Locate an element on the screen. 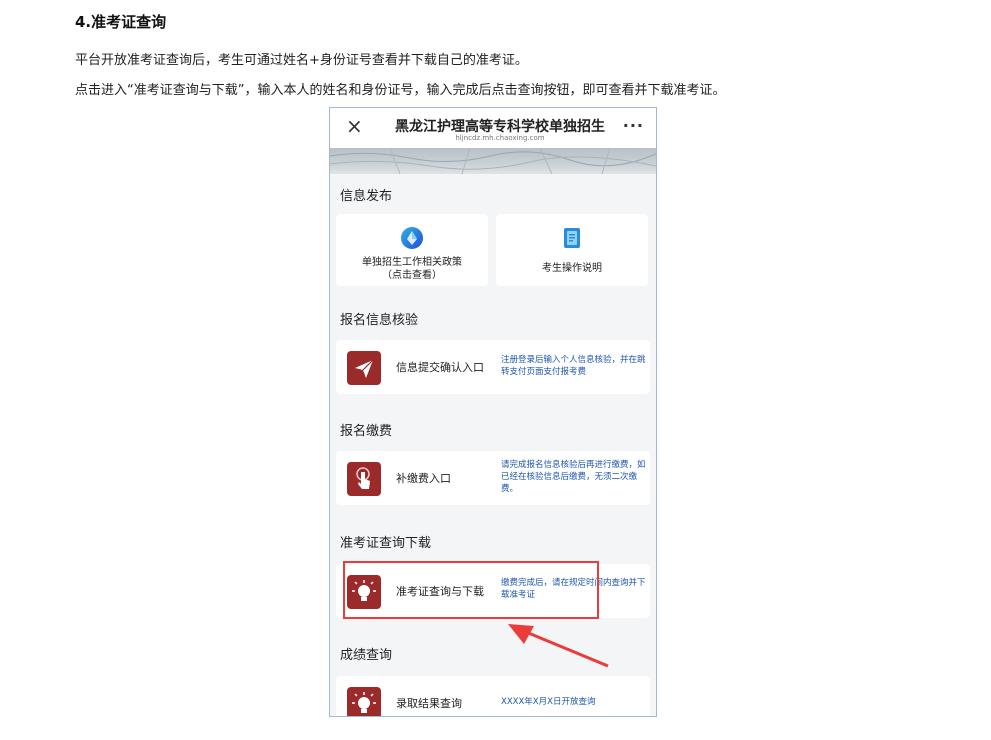 The height and width of the screenshot is (740, 991). verify-entry: 信息提交确认入口 注册登录后输入个人信息核验，并在跳转支付页面支付报考费 is located at coordinates (493, 367).